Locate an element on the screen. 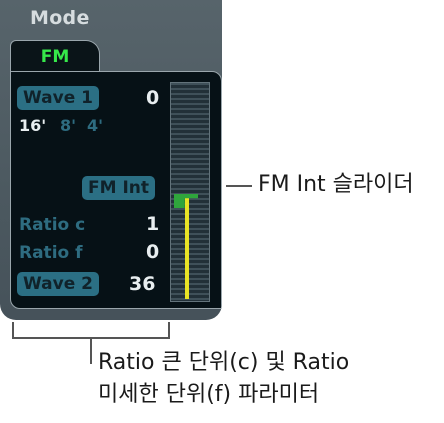 The height and width of the screenshot is (423, 444). ratio-f-label: Ratio f is located at coordinates (51, 253).